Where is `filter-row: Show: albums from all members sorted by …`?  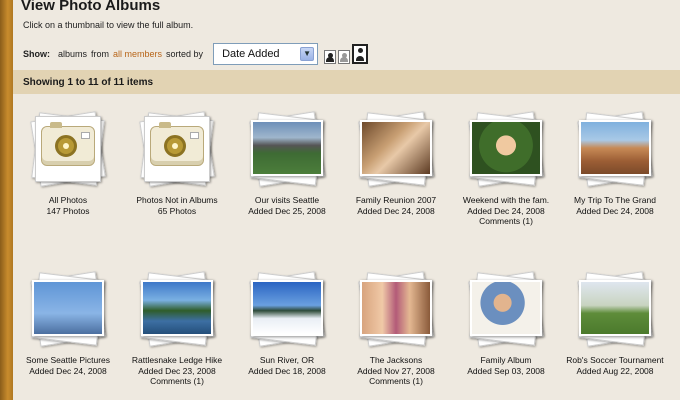 filter-row: Show: albums from all members sorted by … is located at coordinates (196, 54).